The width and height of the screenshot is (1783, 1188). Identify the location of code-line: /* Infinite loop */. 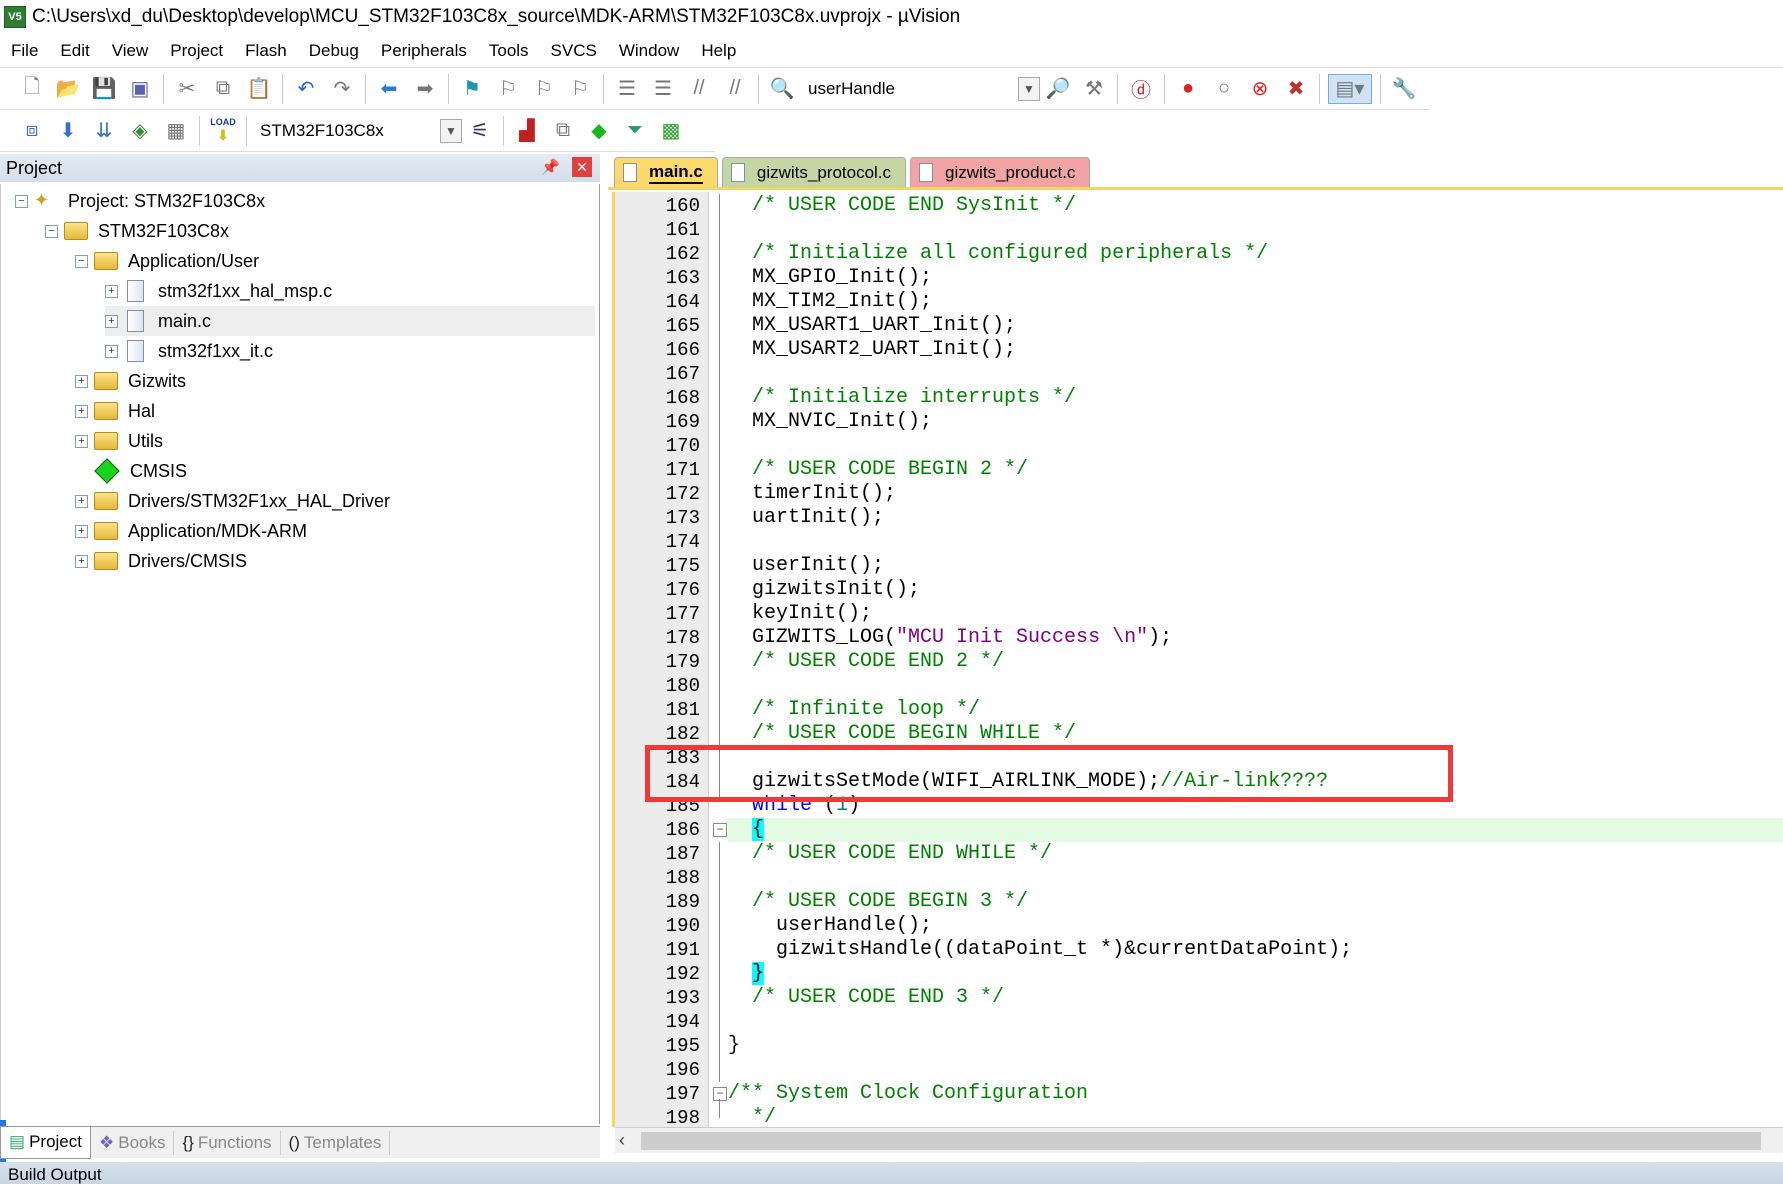
(1255, 710).